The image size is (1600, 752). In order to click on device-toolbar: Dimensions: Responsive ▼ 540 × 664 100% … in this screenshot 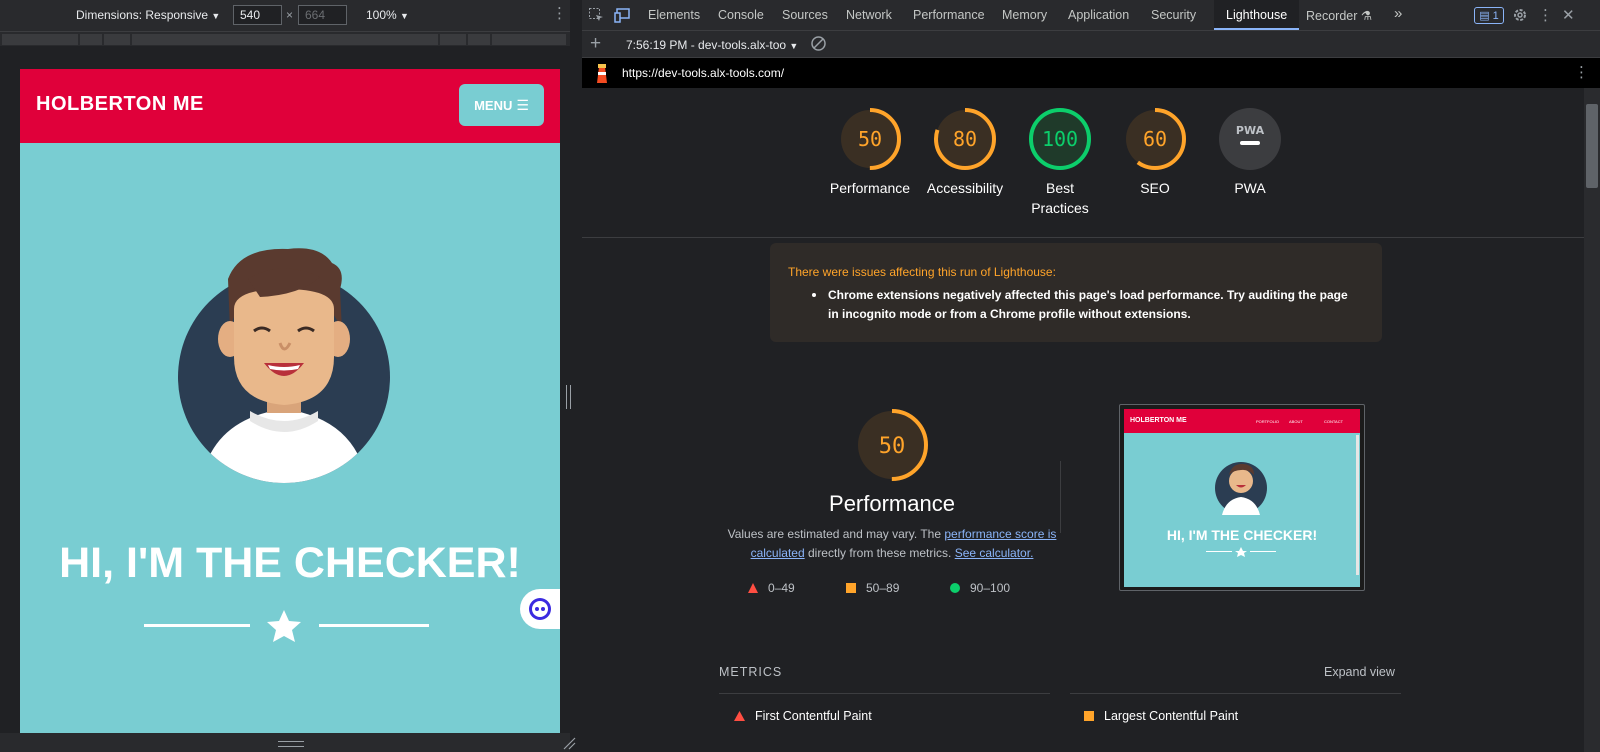, I will do `click(285, 15)`.